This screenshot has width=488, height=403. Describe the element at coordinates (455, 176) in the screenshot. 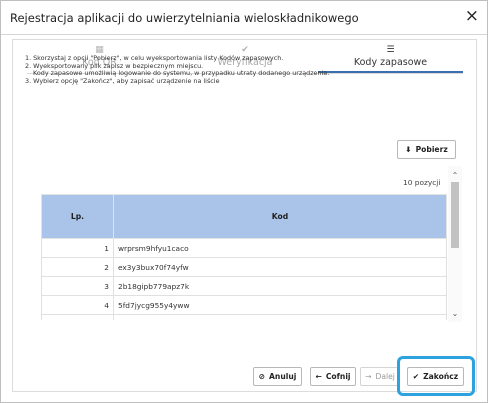

I see `scroll-up-icon: ⌃` at that location.